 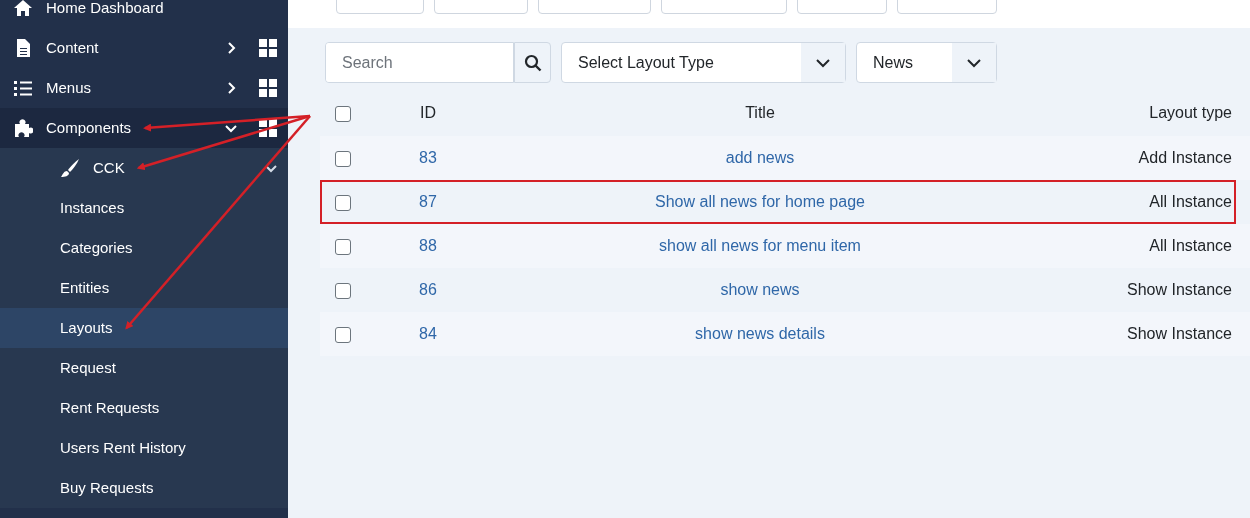 What do you see at coordinates (144, 248) in the screenshot?
I see `submenu-item: Categories` at bounding box center [144, 248].